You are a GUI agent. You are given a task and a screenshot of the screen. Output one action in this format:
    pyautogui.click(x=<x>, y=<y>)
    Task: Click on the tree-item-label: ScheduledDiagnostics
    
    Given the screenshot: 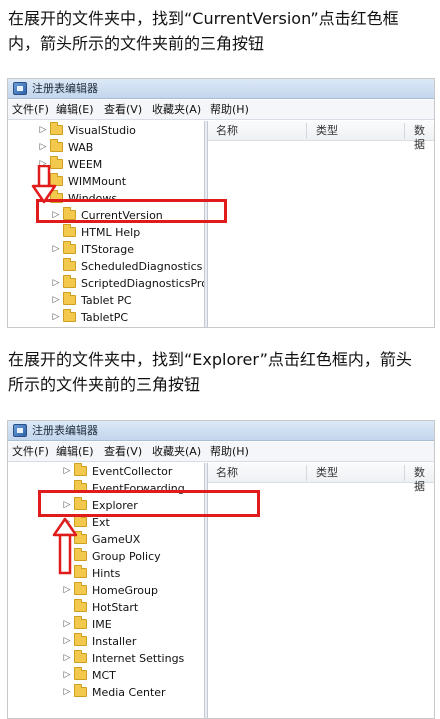 What is the action you would take?
    pyautogui.click(x=142, y=266)
    